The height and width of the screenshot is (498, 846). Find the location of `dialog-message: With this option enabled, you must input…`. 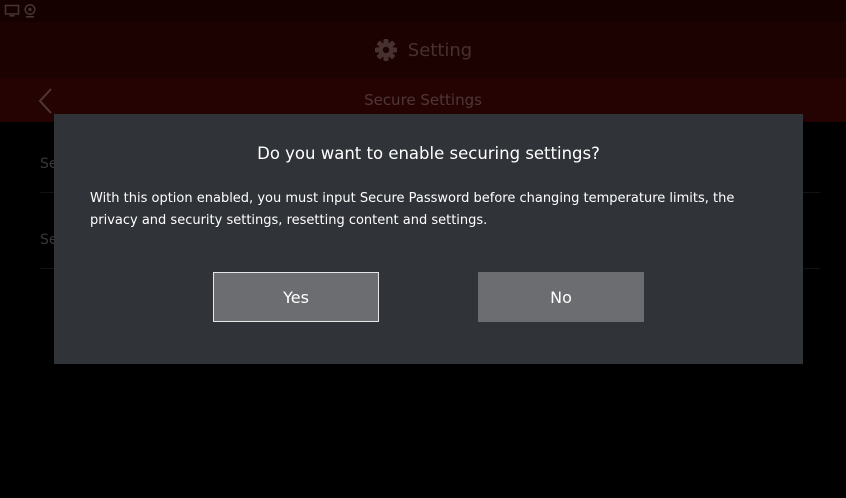

dialog-message: With this option enabled, you must input… is located at coordinates (412, 209).